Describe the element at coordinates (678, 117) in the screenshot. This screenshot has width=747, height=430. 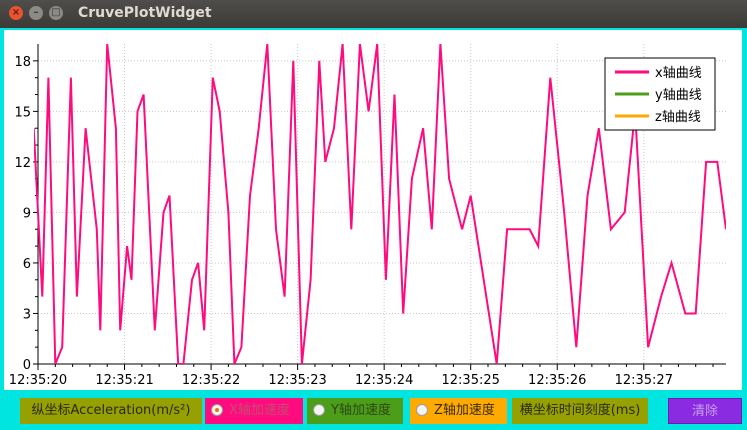
I see `legend-label: z轴曲线` at that location.